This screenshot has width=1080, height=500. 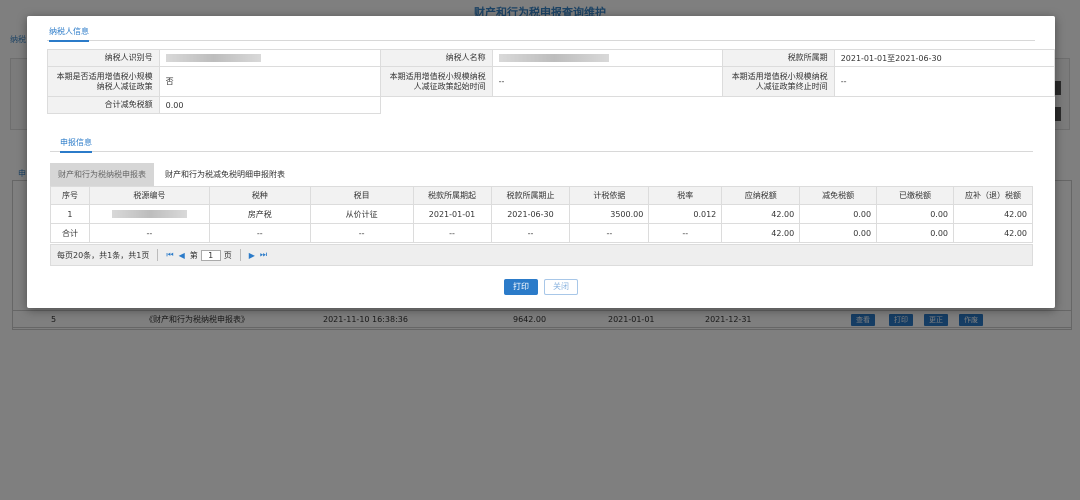 I want to click on policy-start-label: 本期适用增值税小规模纳税人减征政策起始时间, so click(x=436, y=81).